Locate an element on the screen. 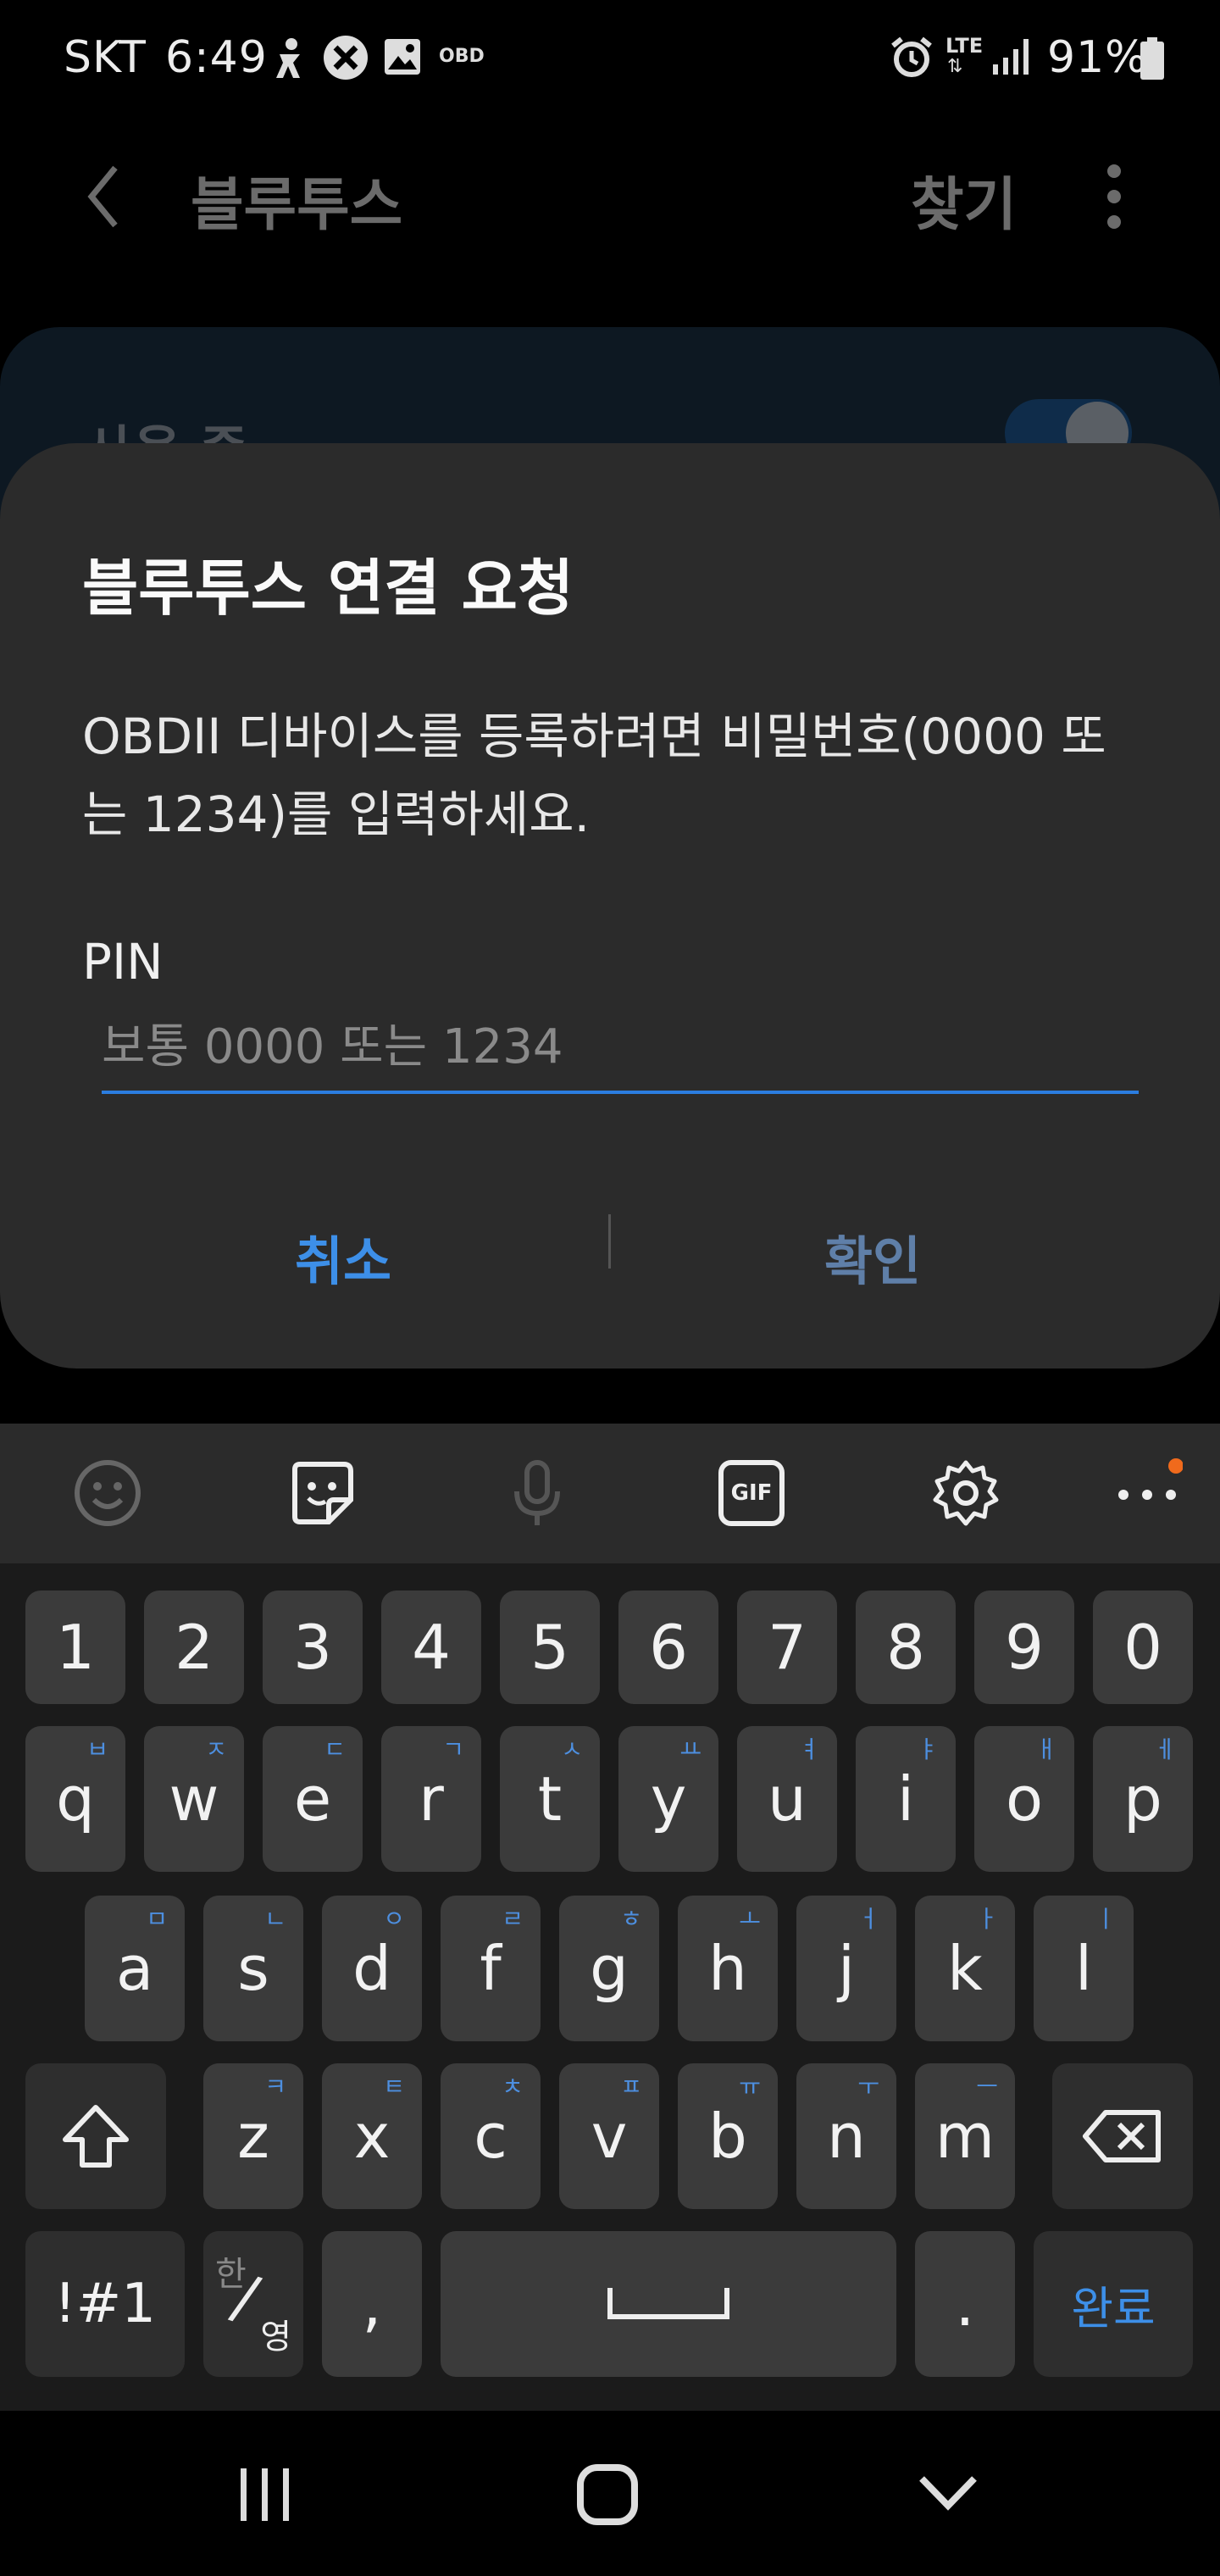 Image resolution: width=1220 pixels, height=2576 pixels. backspace-icon is located at coordinates (1122, 2136).